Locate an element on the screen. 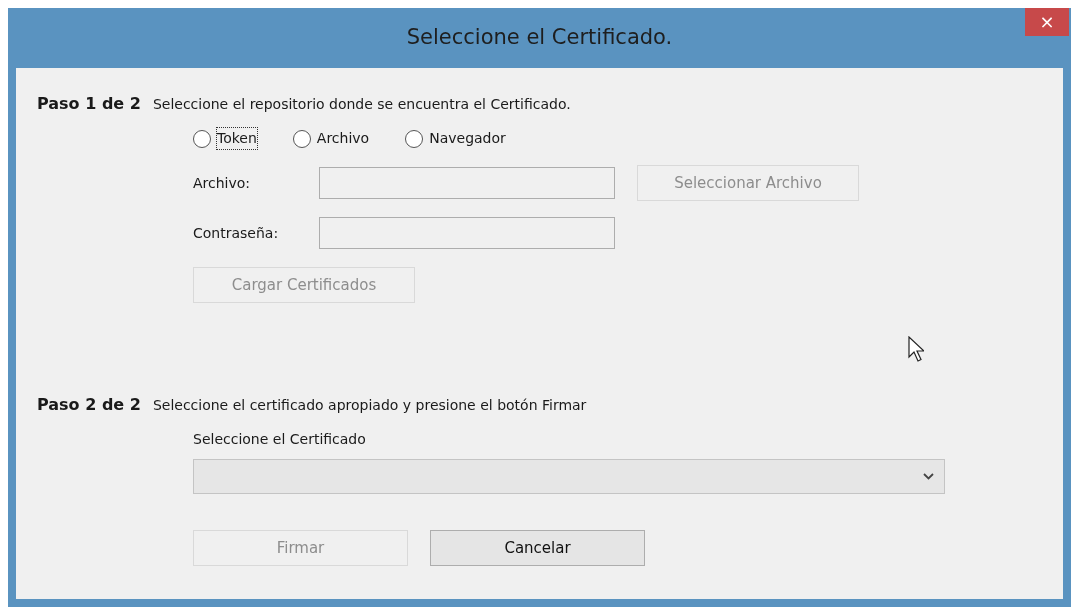 Image resolution: width=1079 pixels, height=613 pixels. field-label: Contraseña: is located at coordinates (236, 233).